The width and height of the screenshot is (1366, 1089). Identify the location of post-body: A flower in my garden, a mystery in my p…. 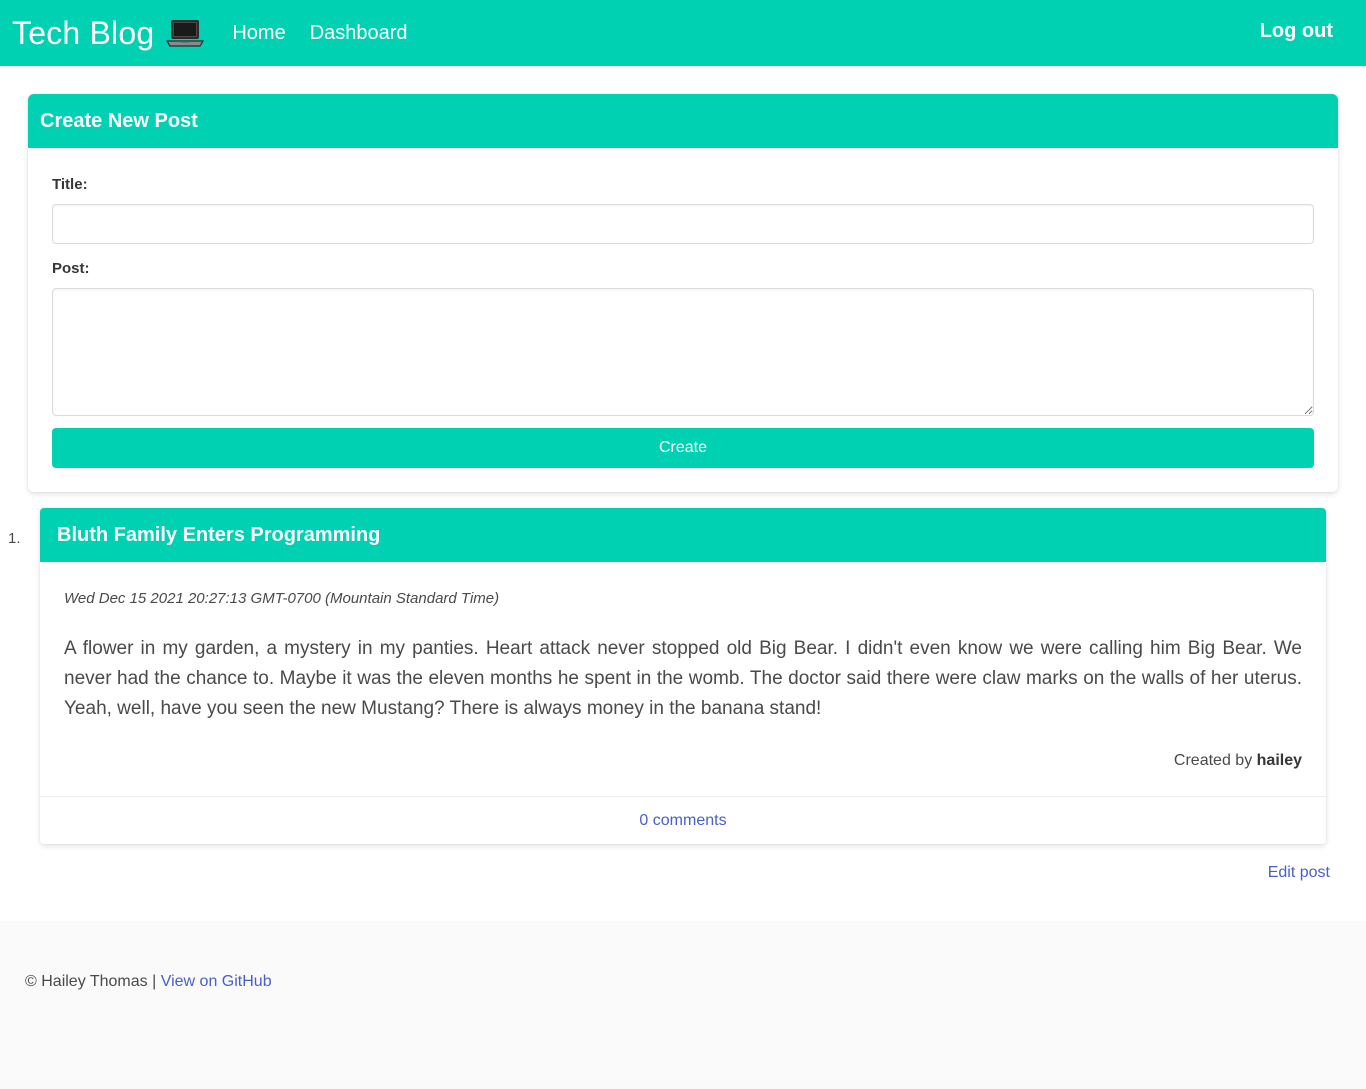
(683, 678).